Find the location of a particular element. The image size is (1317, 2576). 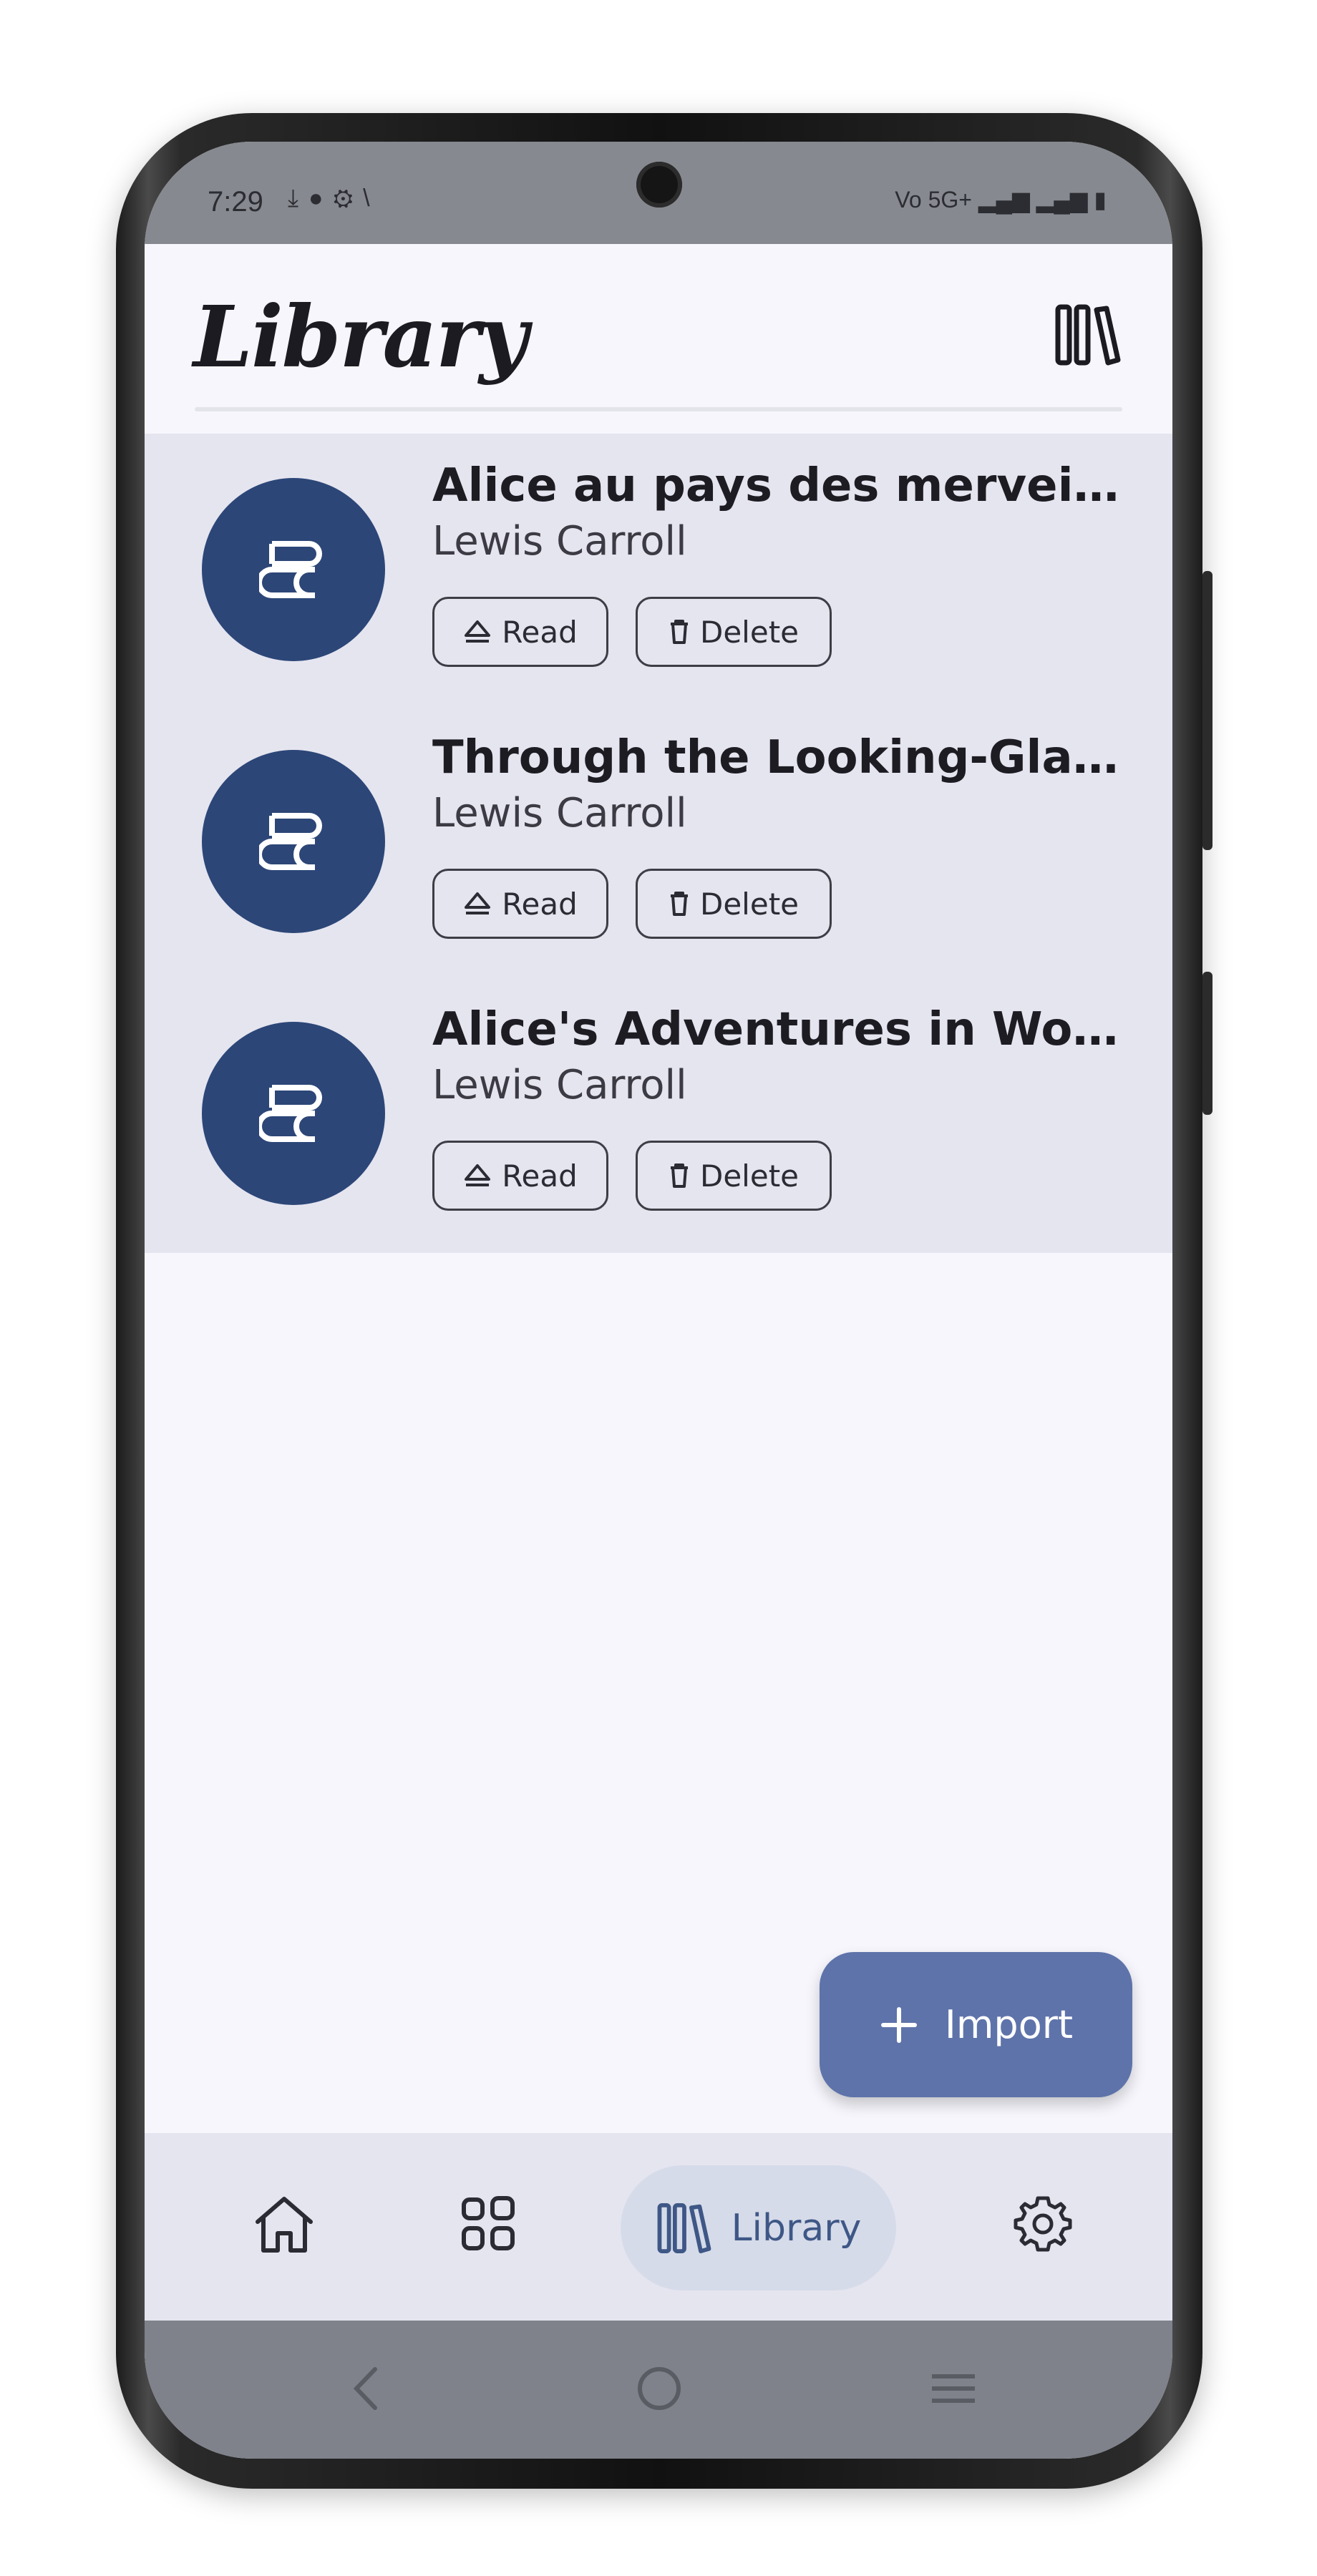

status-bar: 7:29 ⤓●⚙\ Vo 5G+ ▂▄▆ ▂▄▆ ▮ is located at coordinates (658, 193).